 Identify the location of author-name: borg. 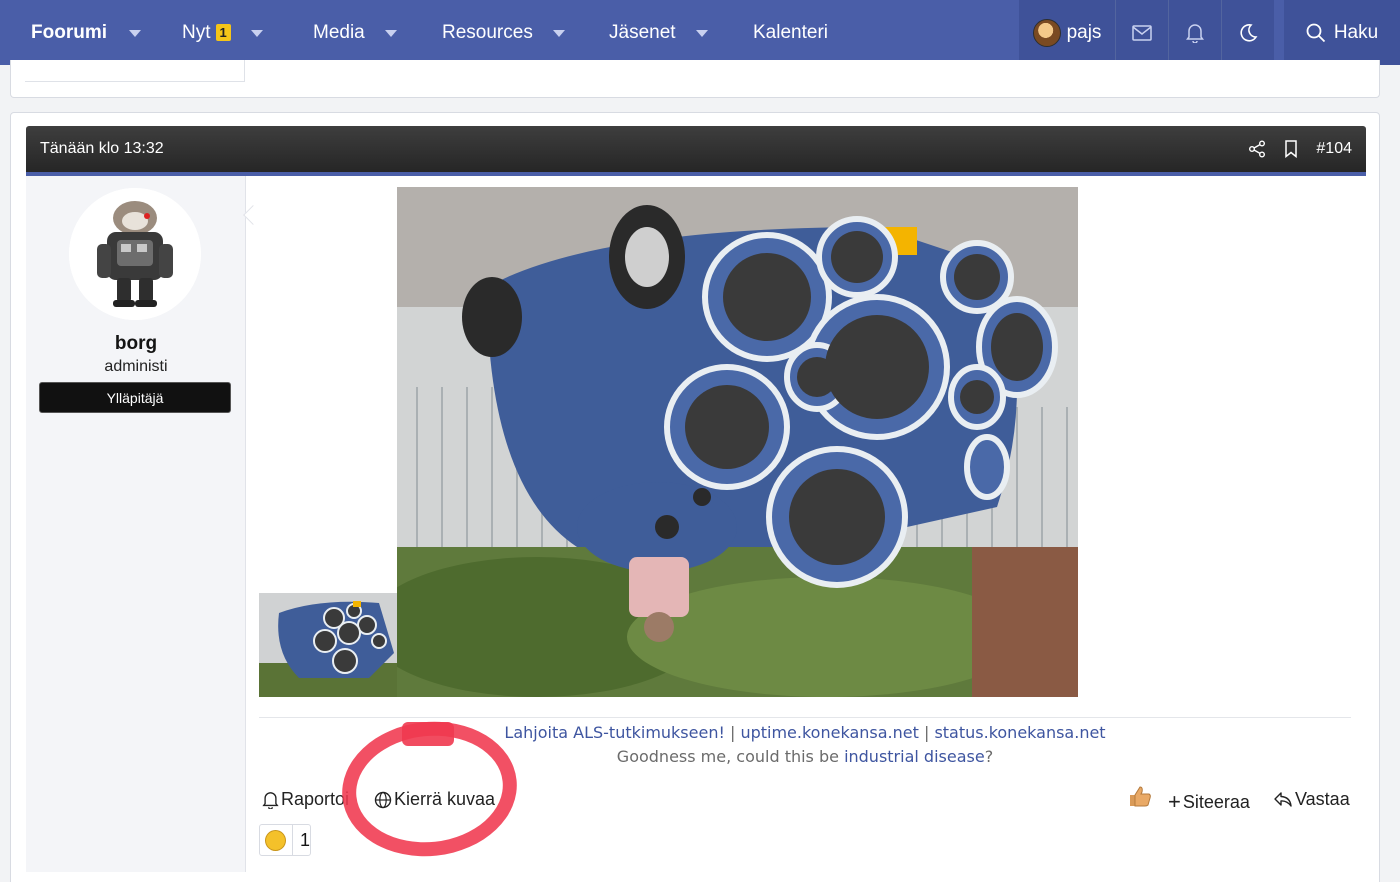
(136, 344).